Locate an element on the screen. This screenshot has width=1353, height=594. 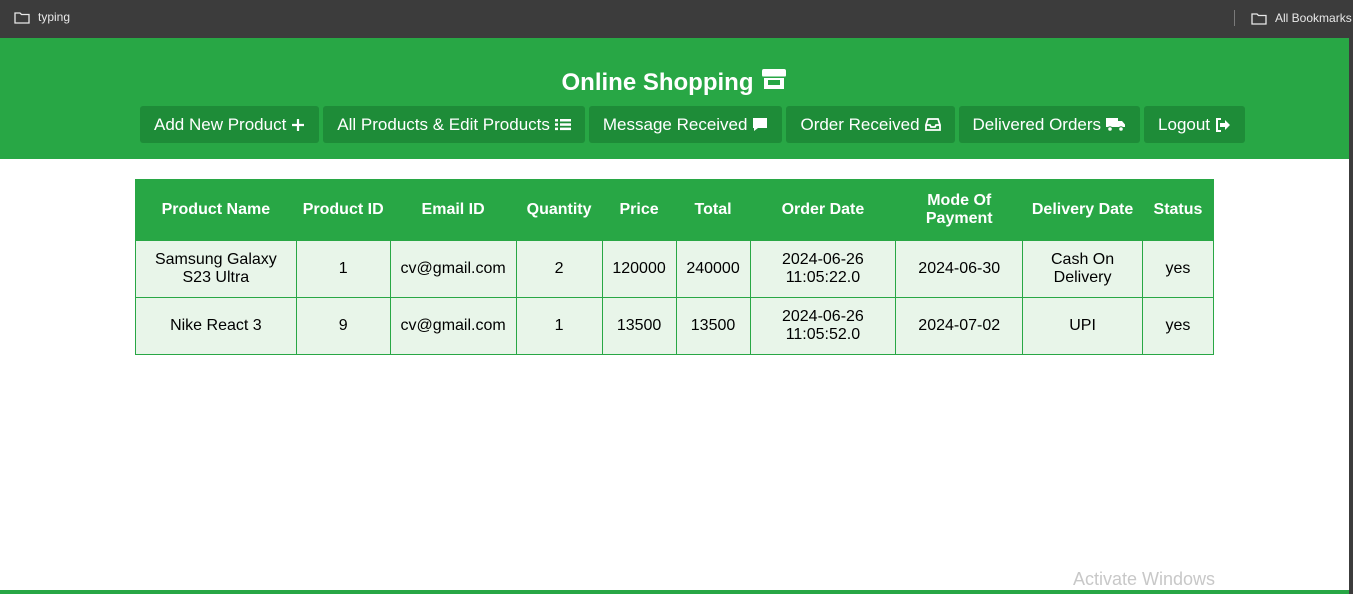
activate-windows-watermark: Activate Windows is located at coordinates (1144, 579).